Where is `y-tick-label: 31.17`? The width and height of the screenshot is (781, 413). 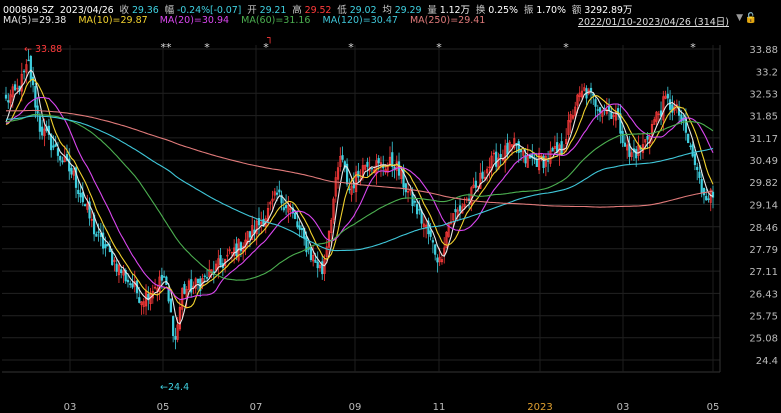
y-tick-label: 31.17 is located at coordinates (763, 139).